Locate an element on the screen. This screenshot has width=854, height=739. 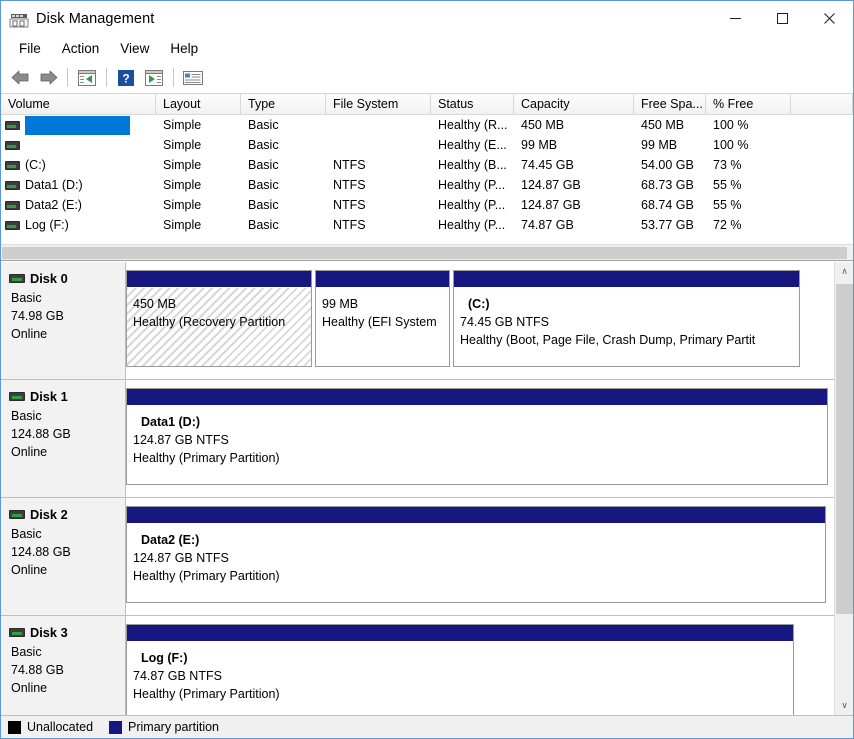
volume-list-horizontal-scrollbar is located at coordinates (427, 252).